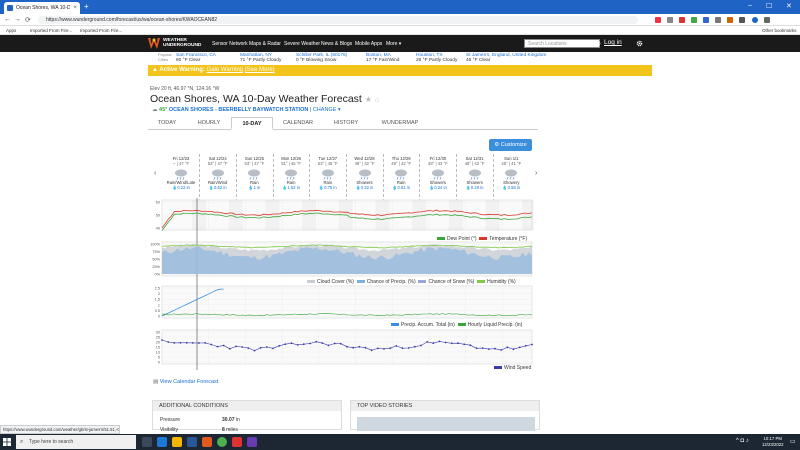 Image resolution: width=800 pixels, height=450 pixels. What do you see at coordinates (7, 19) in the screenshot?
I see `back-button: ←` at bounding box center [7, 19].